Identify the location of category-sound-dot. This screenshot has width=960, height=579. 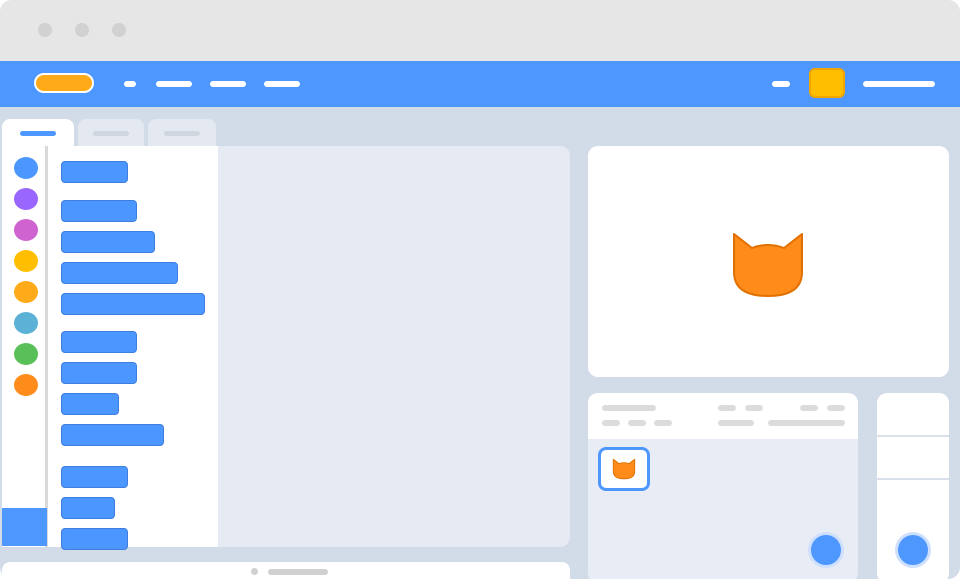
(26, 230).